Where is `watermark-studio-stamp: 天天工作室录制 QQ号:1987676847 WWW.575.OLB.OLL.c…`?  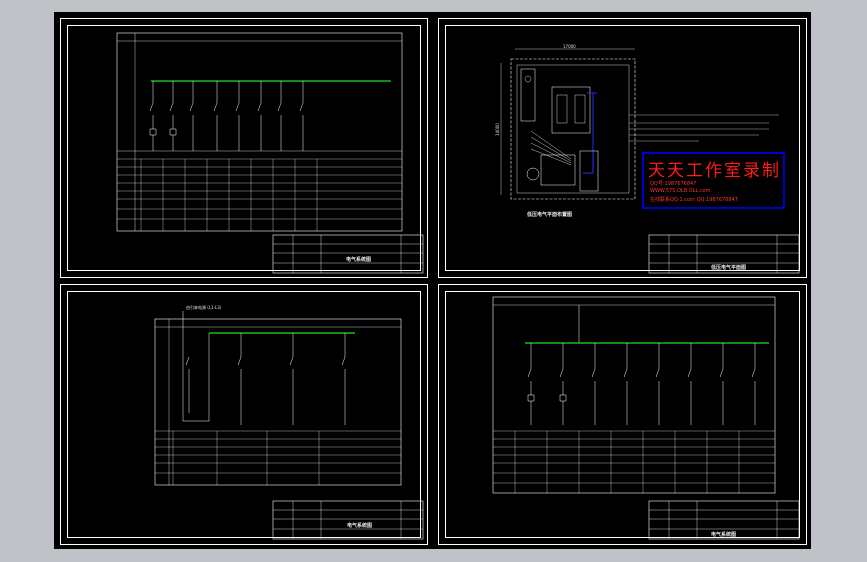 watermark-studio-stamp: 天天工作室录制 QQ号:1987676847 WWW.575.OLB.OLL.c… is located at coordinates (713, 180).